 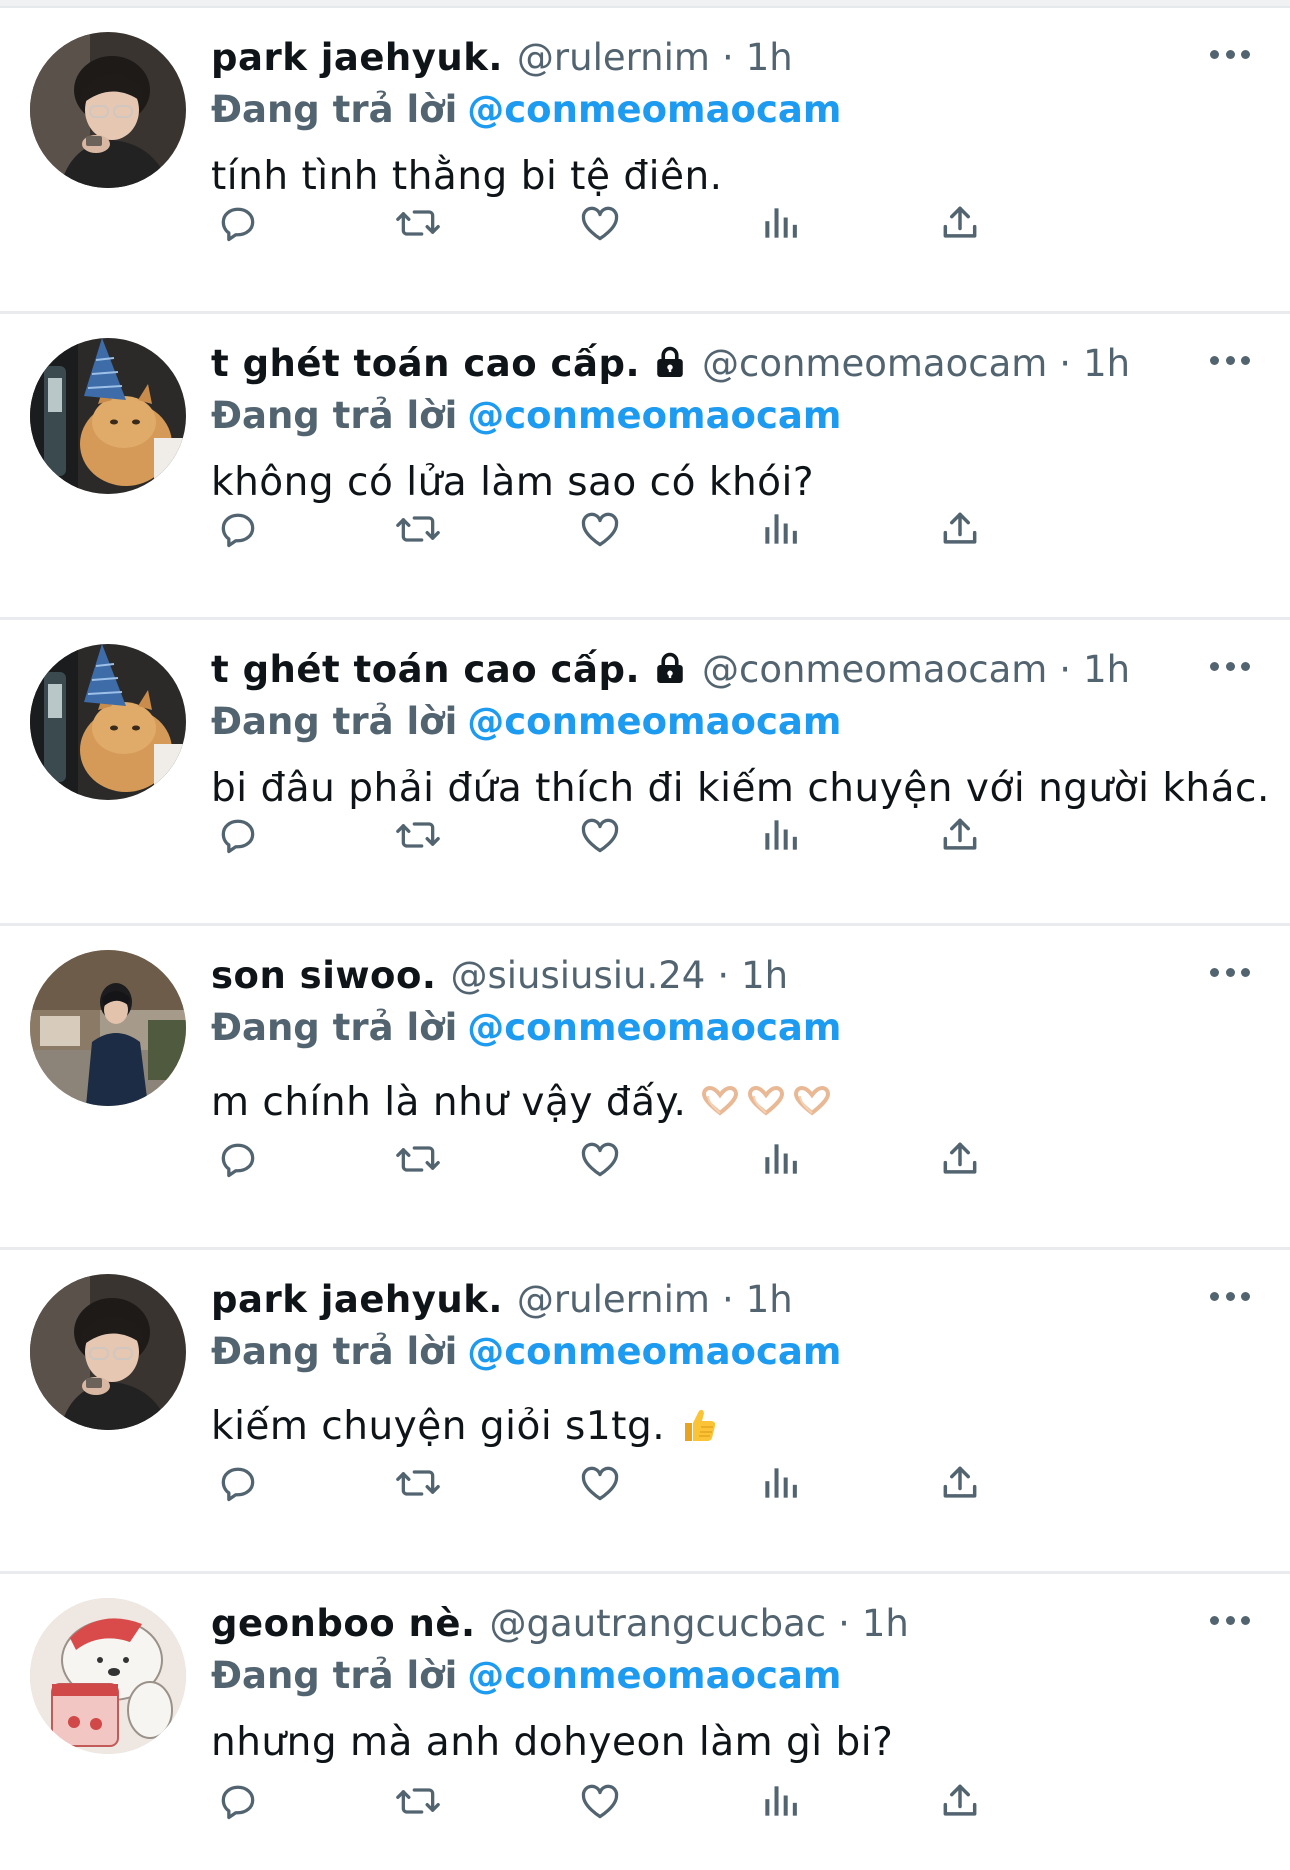 I want to click on user-handle: @siusiusiu.24, so click(x=577, y=976).